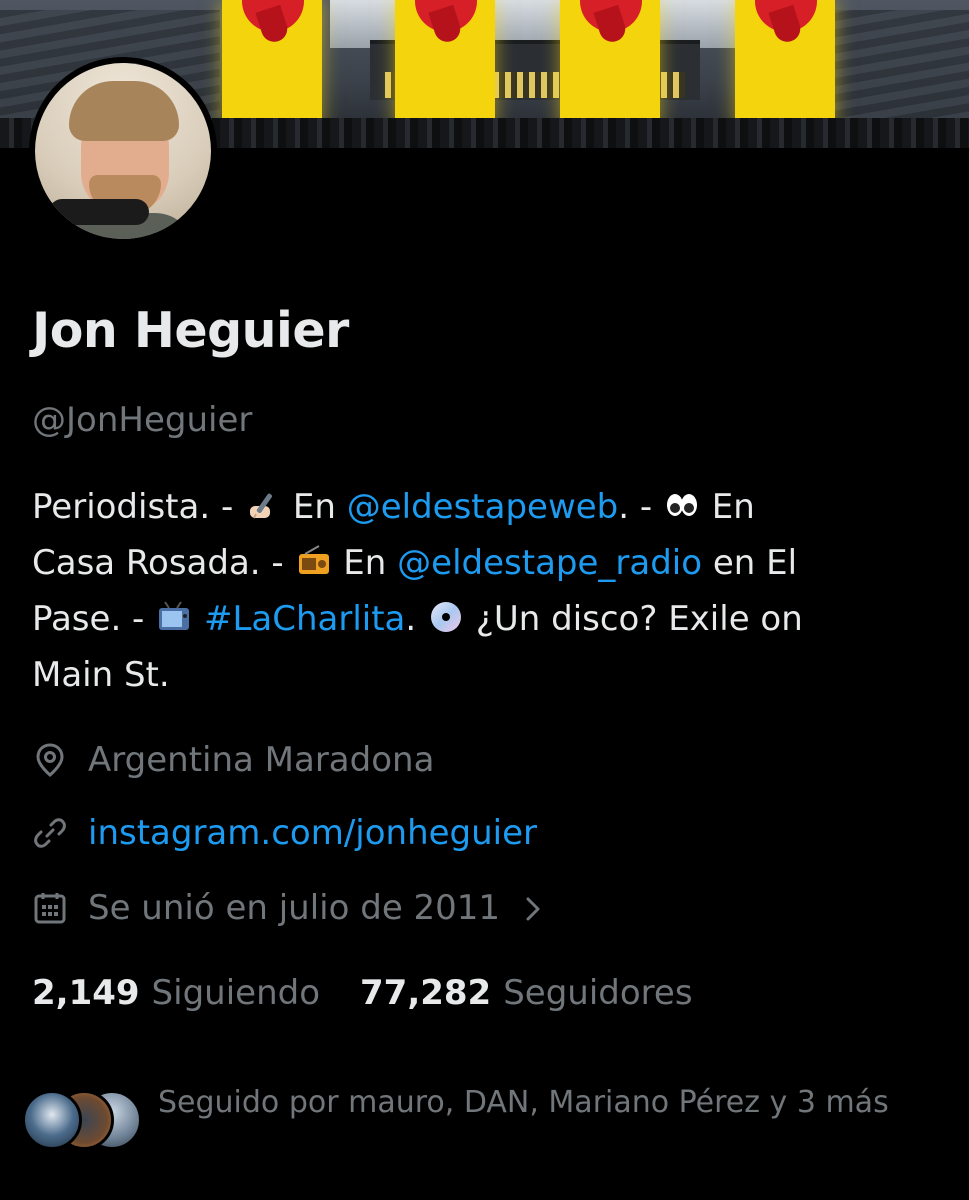  What do you see at coordinates (750, 563) in the screenshot?
I see `bio-text: en El` at bounding box center [750, 563].